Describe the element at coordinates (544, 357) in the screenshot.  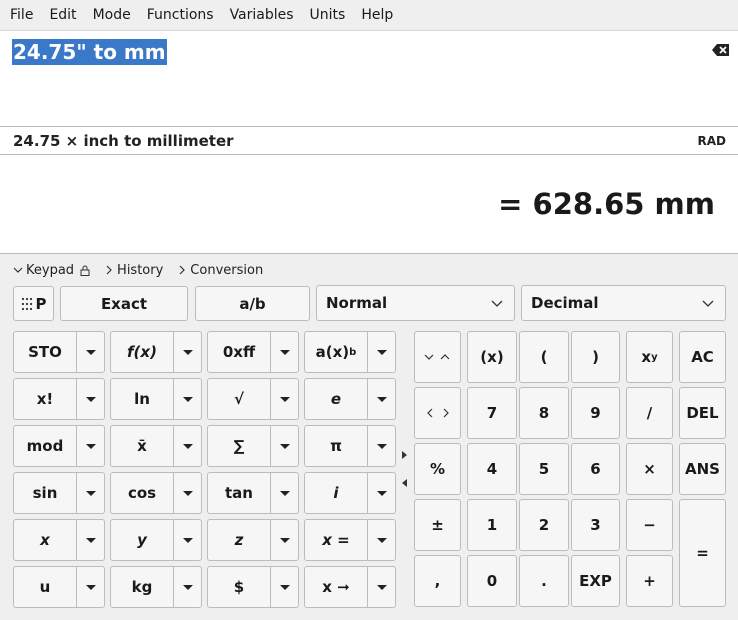
I see `key-open-paren: (` at that location.